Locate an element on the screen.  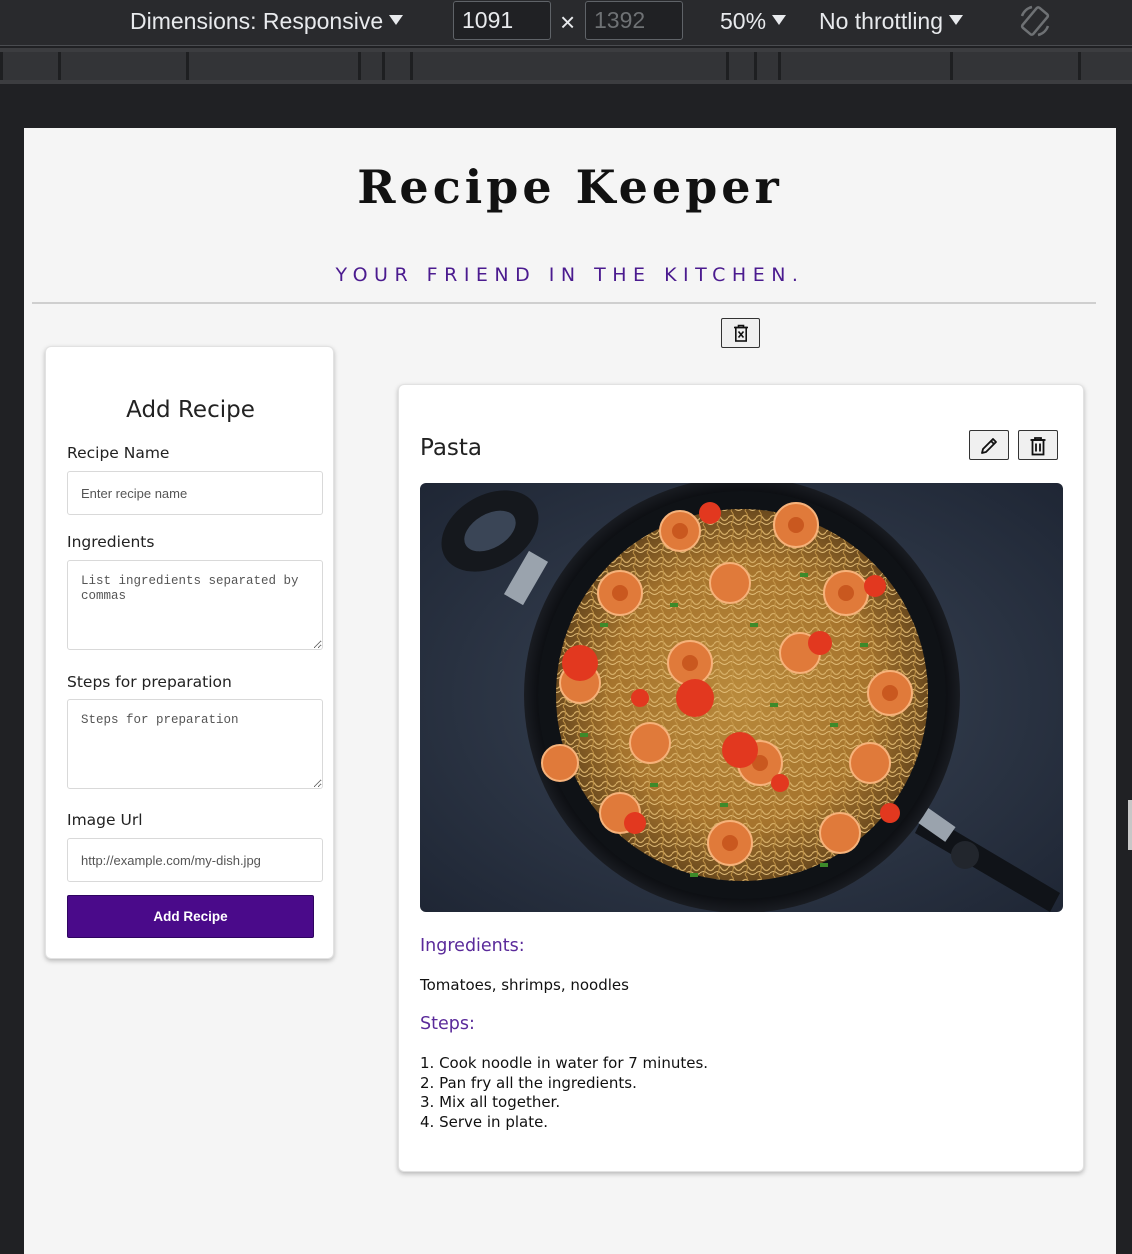
image-url-input is located at coordinates (195, 860).